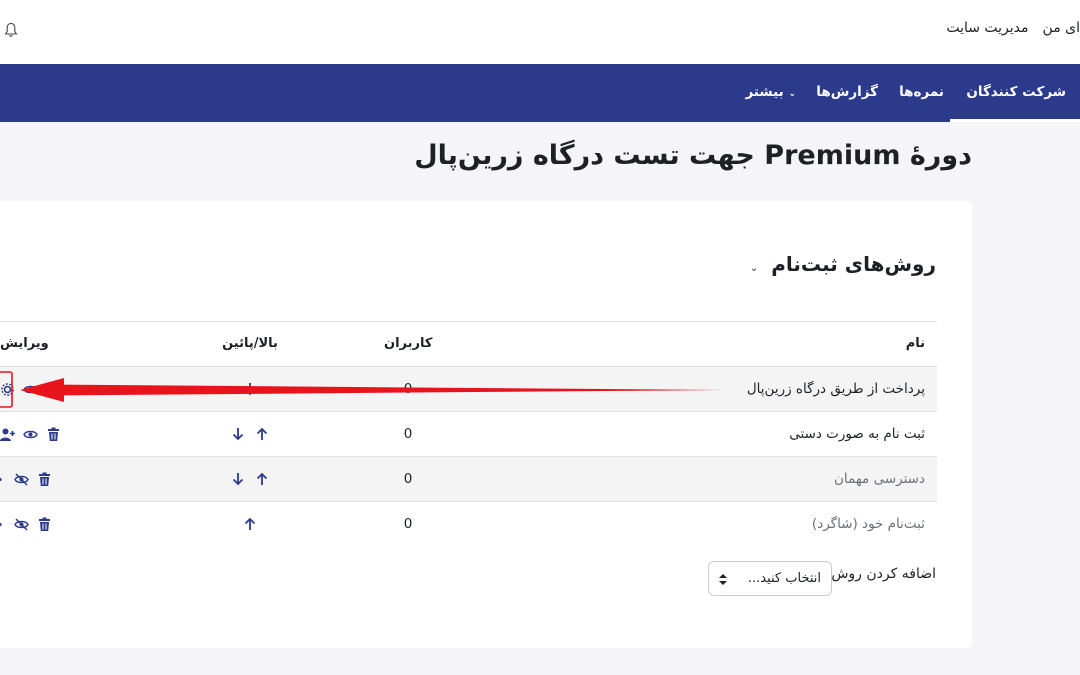 The height and width of the screenshot is (675, 1080). I want to click on tab-reports-label: گزارش‌ها, so click(847, 92).